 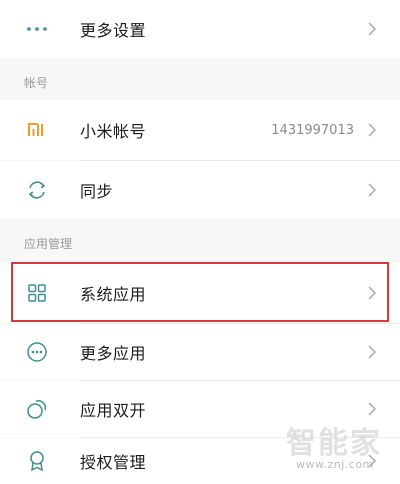 What do you see at coordinates (48, 244) in the screenshot?
I see `app-management-section-title: 应用管理` at bounding box center [48, 244].